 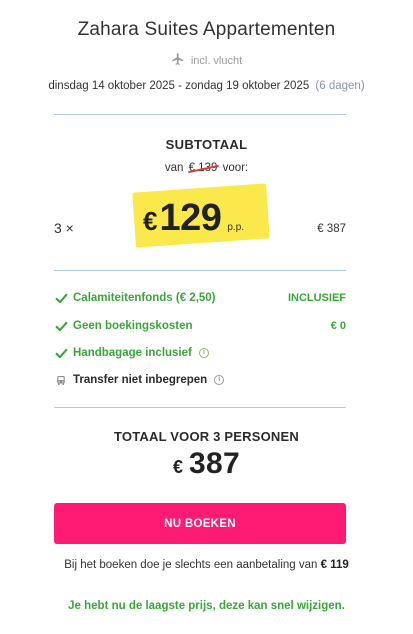 I want to click on line-total: € 387, so click(x=331, y=229).